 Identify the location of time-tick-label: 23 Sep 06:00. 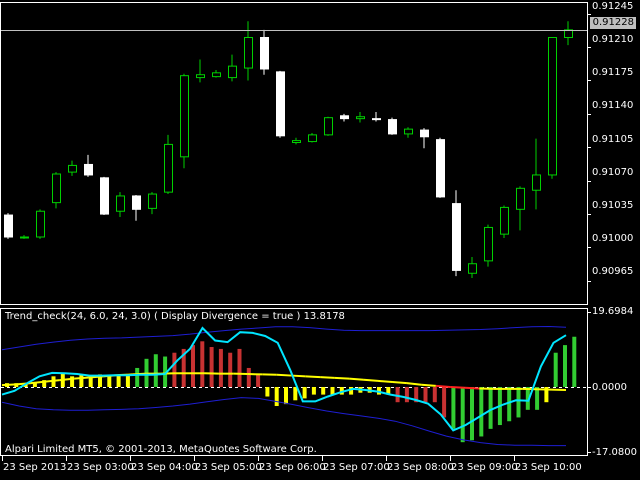
(292, 467).